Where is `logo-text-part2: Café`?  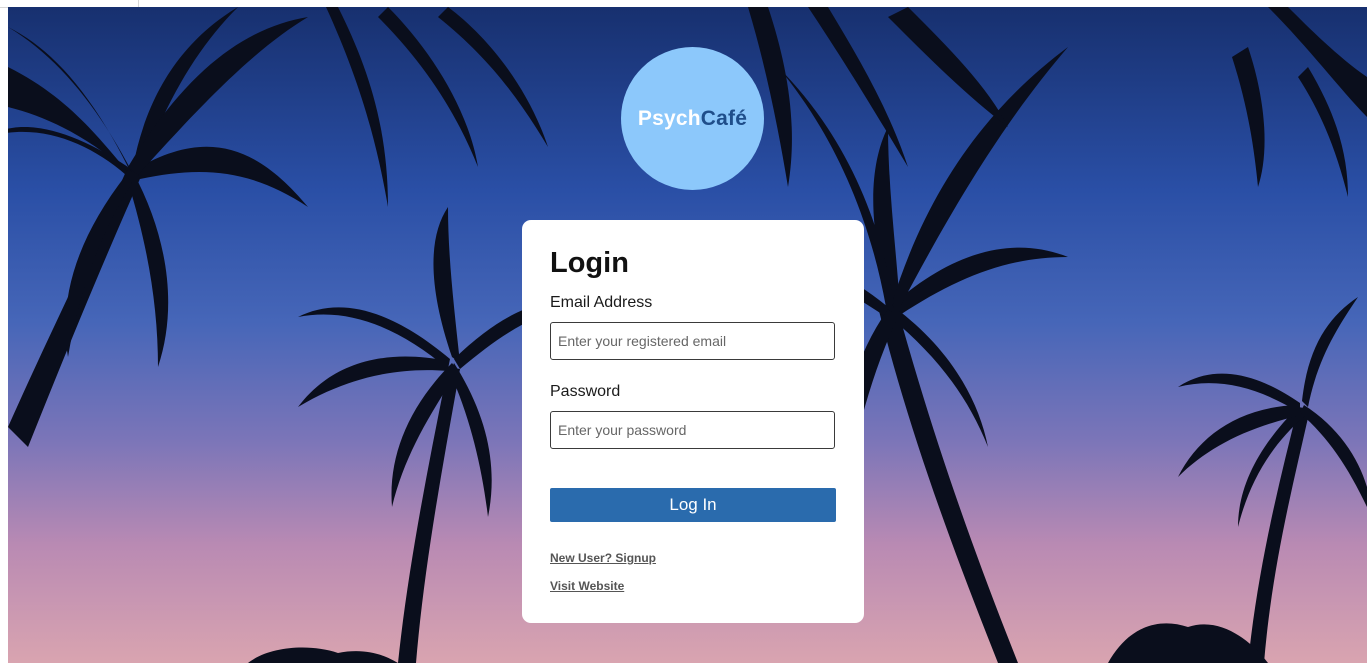
logo-text-part2: Café is located at coordinates (724, 118).